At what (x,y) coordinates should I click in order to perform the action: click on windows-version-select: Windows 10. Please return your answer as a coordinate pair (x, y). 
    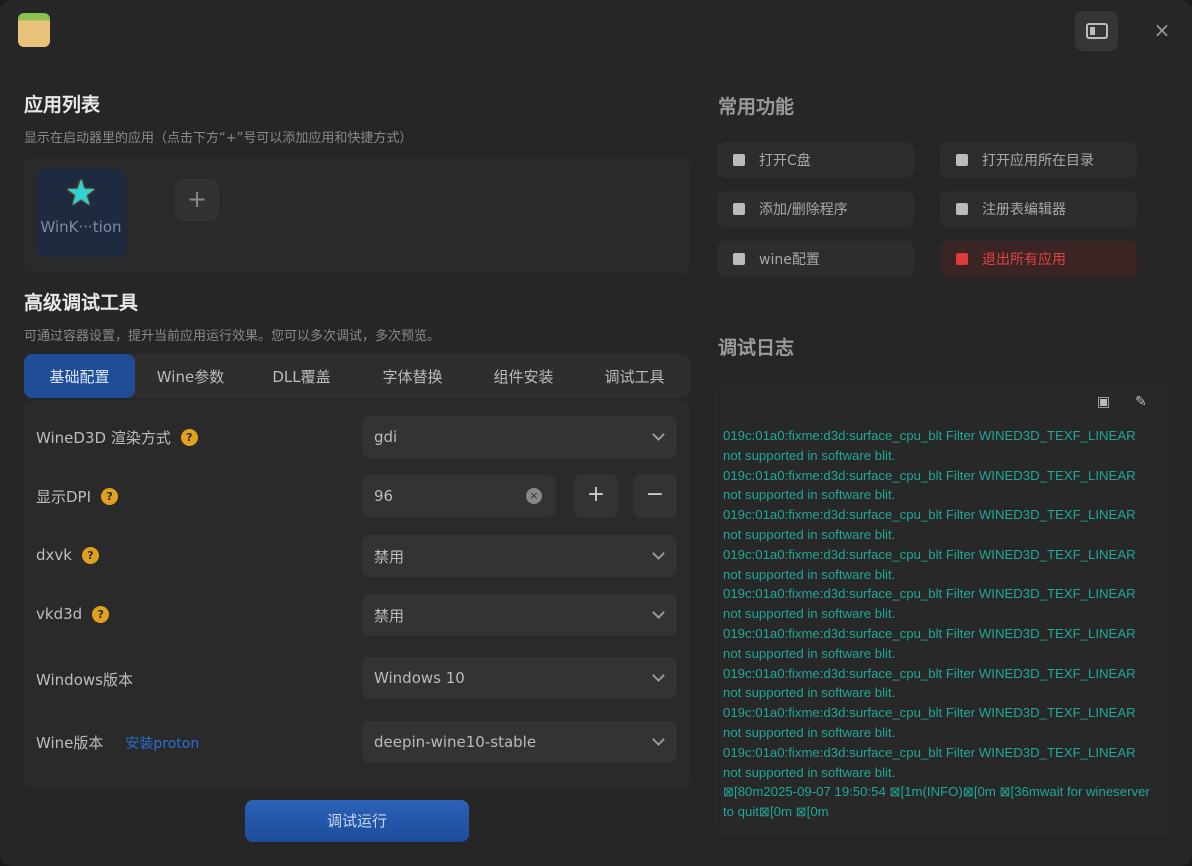
    Looking at the image, I should click on (519, 678).